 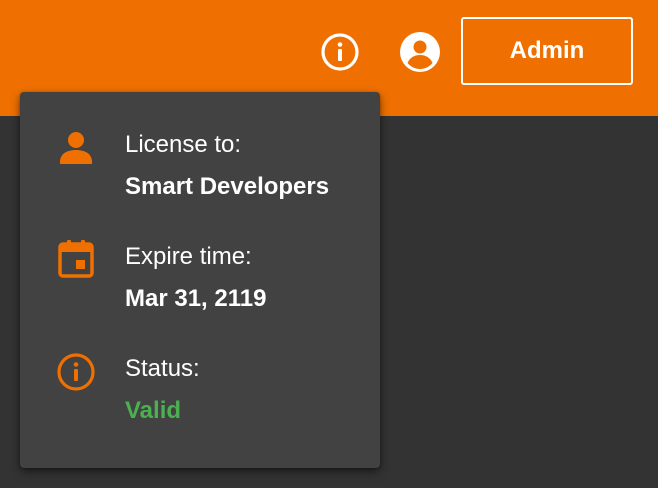 What do you see at coordinates (188, 256) in the screenshot?
I see `expire-label: Expire time:` at bounding box center [188, 256].